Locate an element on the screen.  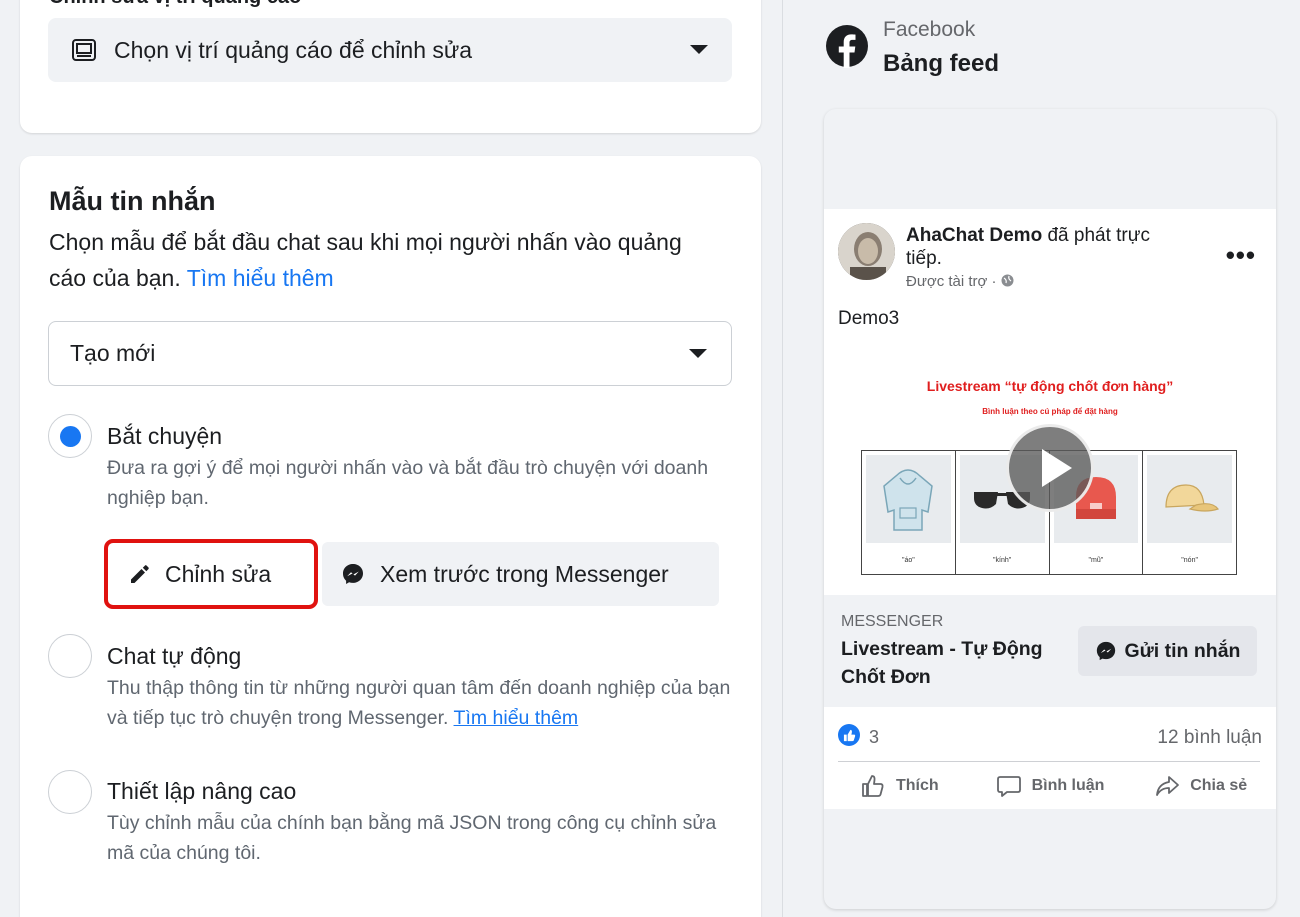
comment-button: Bình luận is located at coordinates (1050, 786).